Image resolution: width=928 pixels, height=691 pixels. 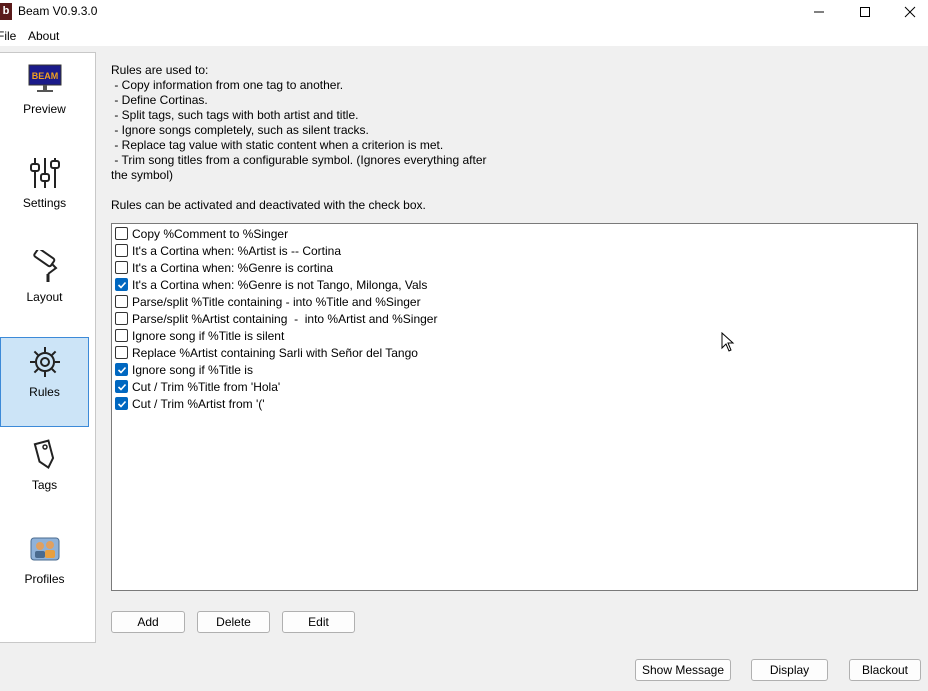 I want to click on gear-icon, so click(x=45, y=362).